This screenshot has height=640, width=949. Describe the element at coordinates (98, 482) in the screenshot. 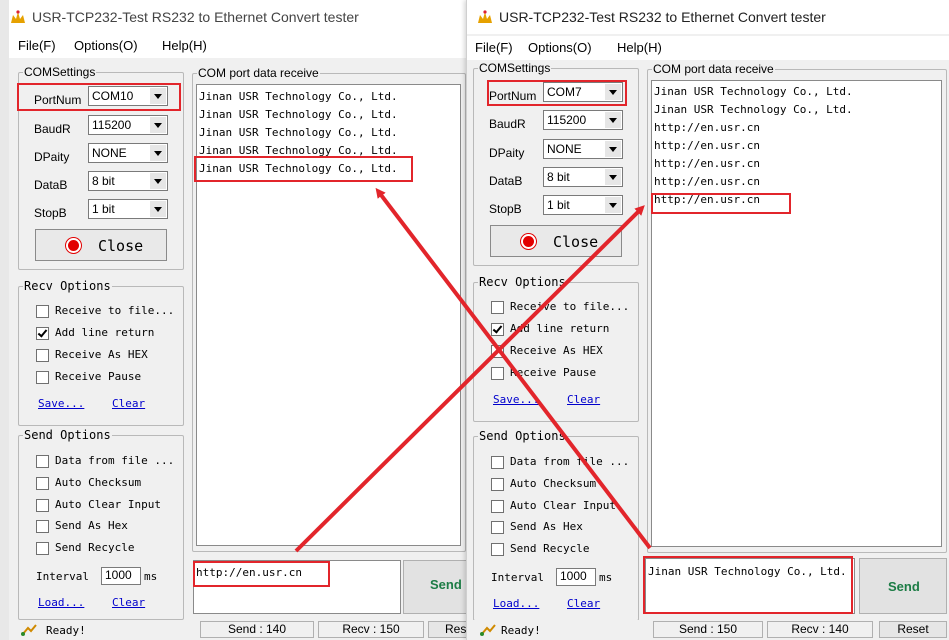

I see `auto-checksum-label: Auto Checksum` at that location.